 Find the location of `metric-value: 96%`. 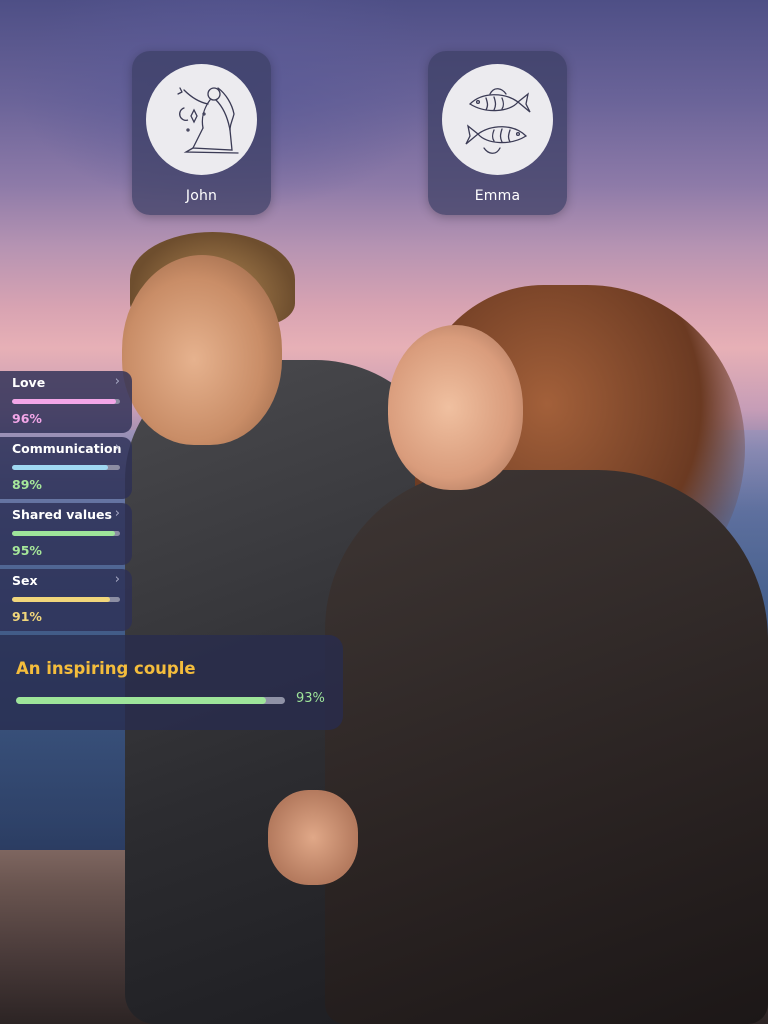

metric-value: 96% is located at coordinates (27, 418).